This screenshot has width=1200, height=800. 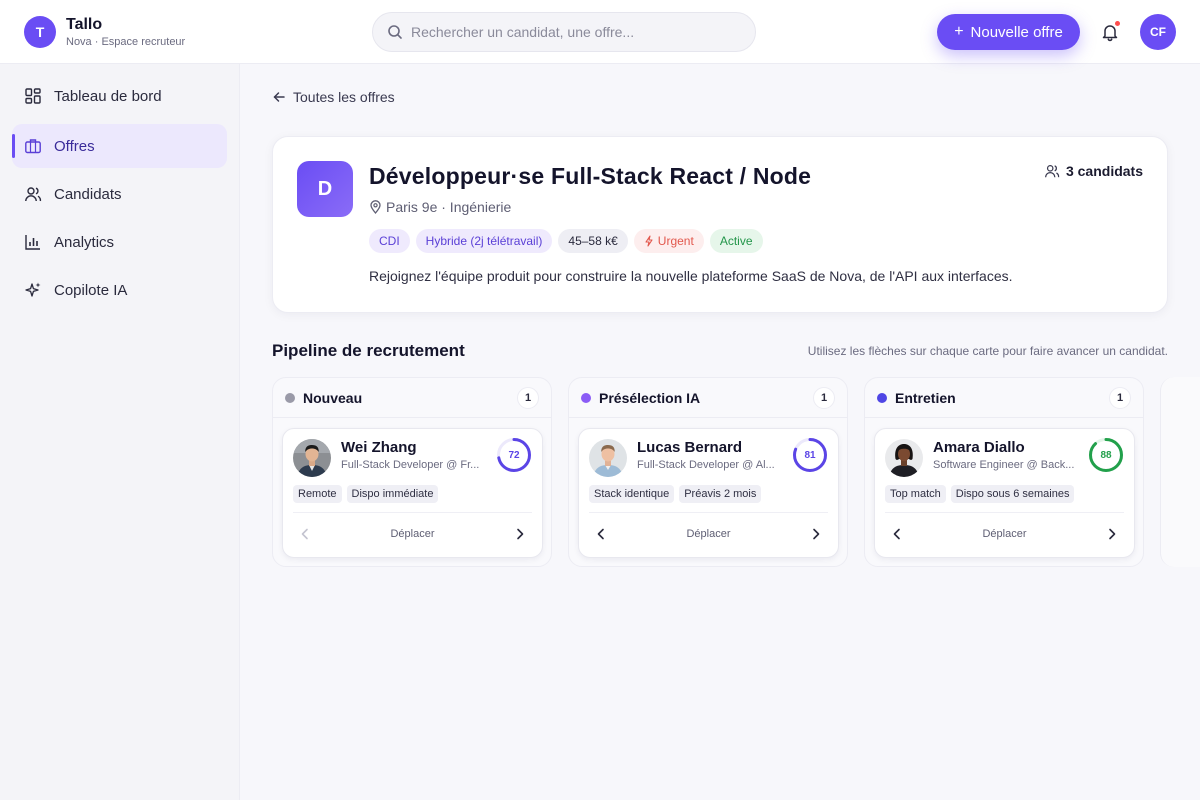 What do you see at coordinates (40, 32) in the screenshot?
I see `brand-logo: T` at bounding box center [40, 32].